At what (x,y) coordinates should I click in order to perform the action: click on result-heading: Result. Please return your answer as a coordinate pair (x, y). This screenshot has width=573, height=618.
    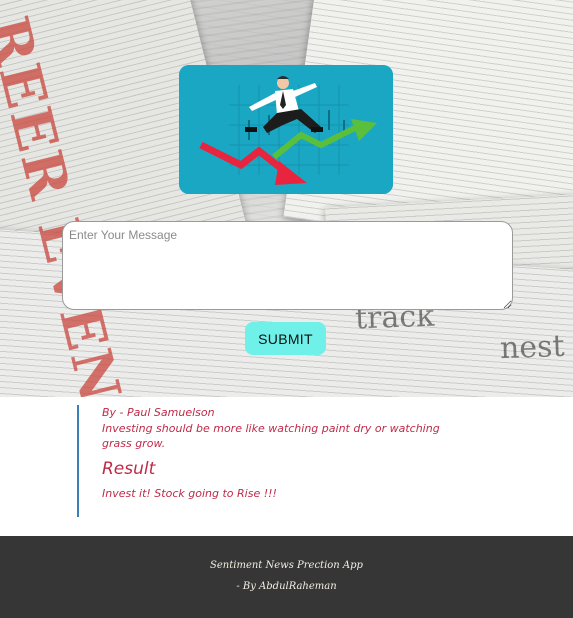
    Looking at the image, I should click on (129, 469).